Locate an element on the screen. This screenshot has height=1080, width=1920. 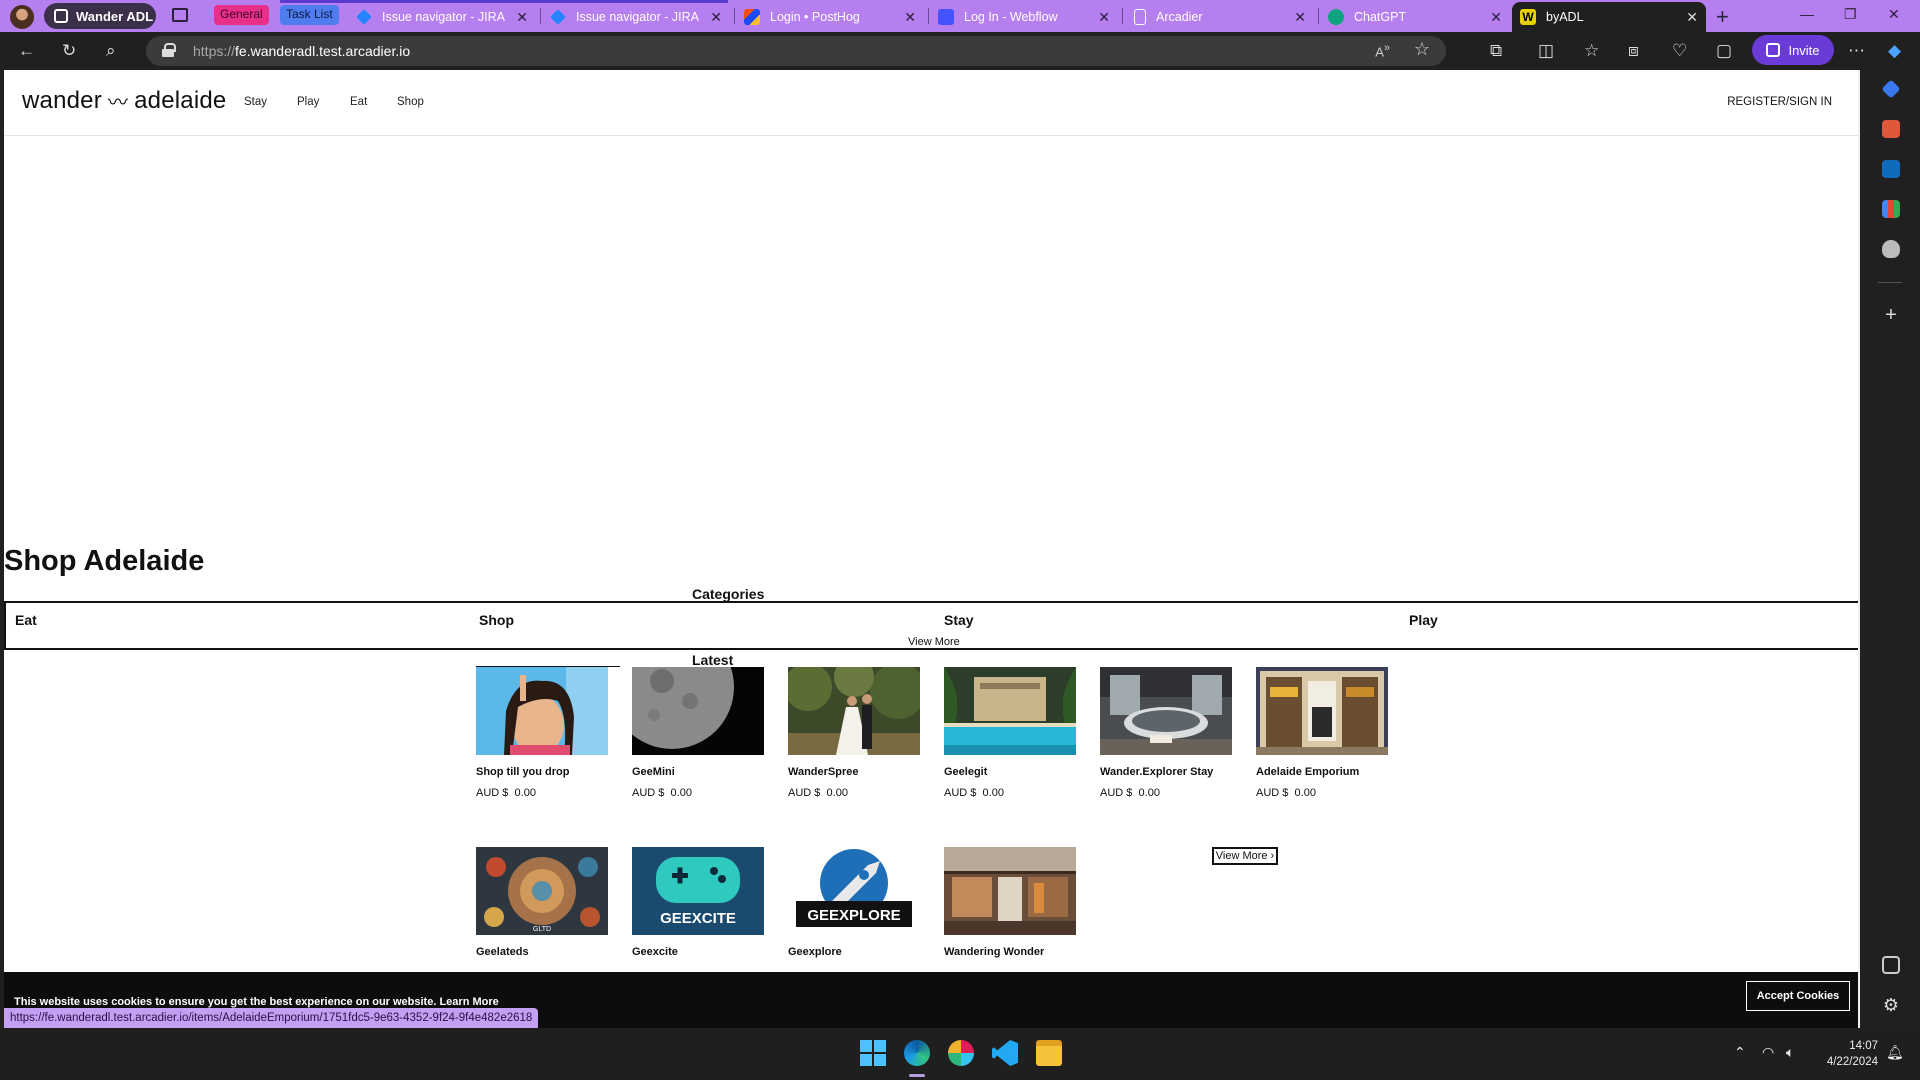
invite-button: Invite is located at coordinates (1793, 50).